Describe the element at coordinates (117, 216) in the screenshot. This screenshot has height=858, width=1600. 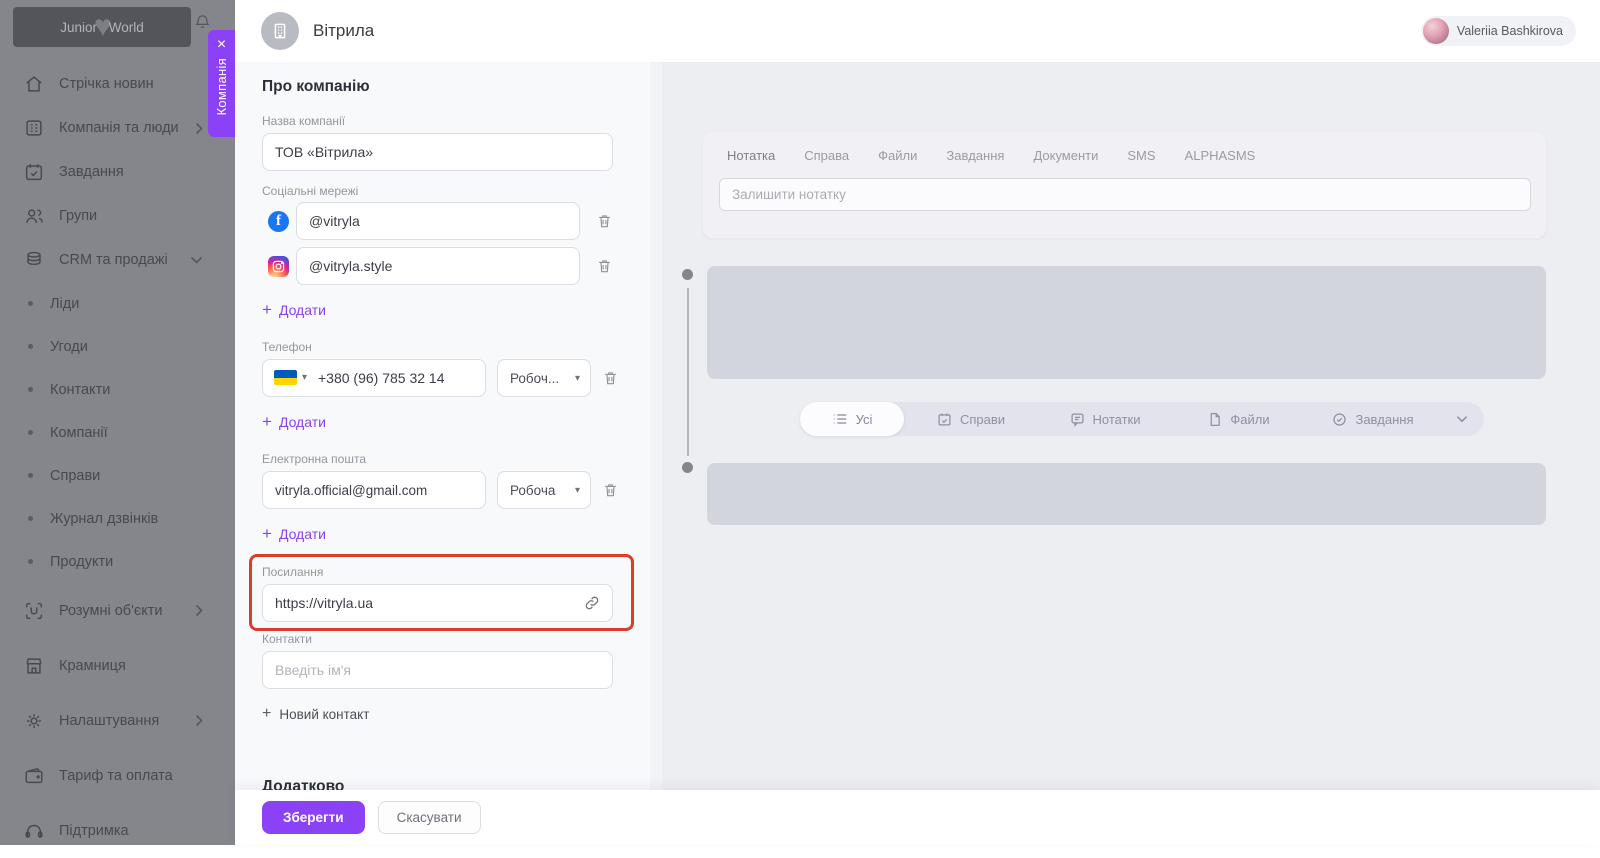
I see `sidebar-item-groups: Групи` at that location.